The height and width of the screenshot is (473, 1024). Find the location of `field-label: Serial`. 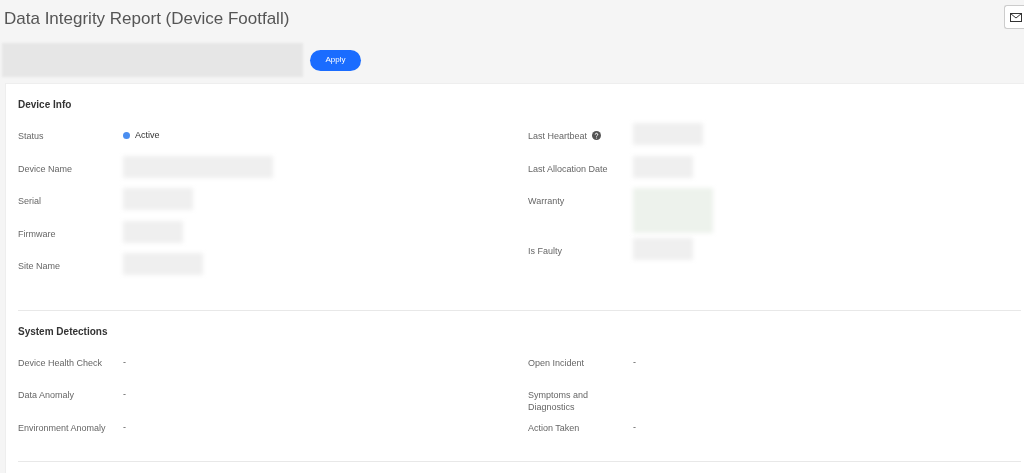

field-label: Serial is located at coordinates (29, 201).